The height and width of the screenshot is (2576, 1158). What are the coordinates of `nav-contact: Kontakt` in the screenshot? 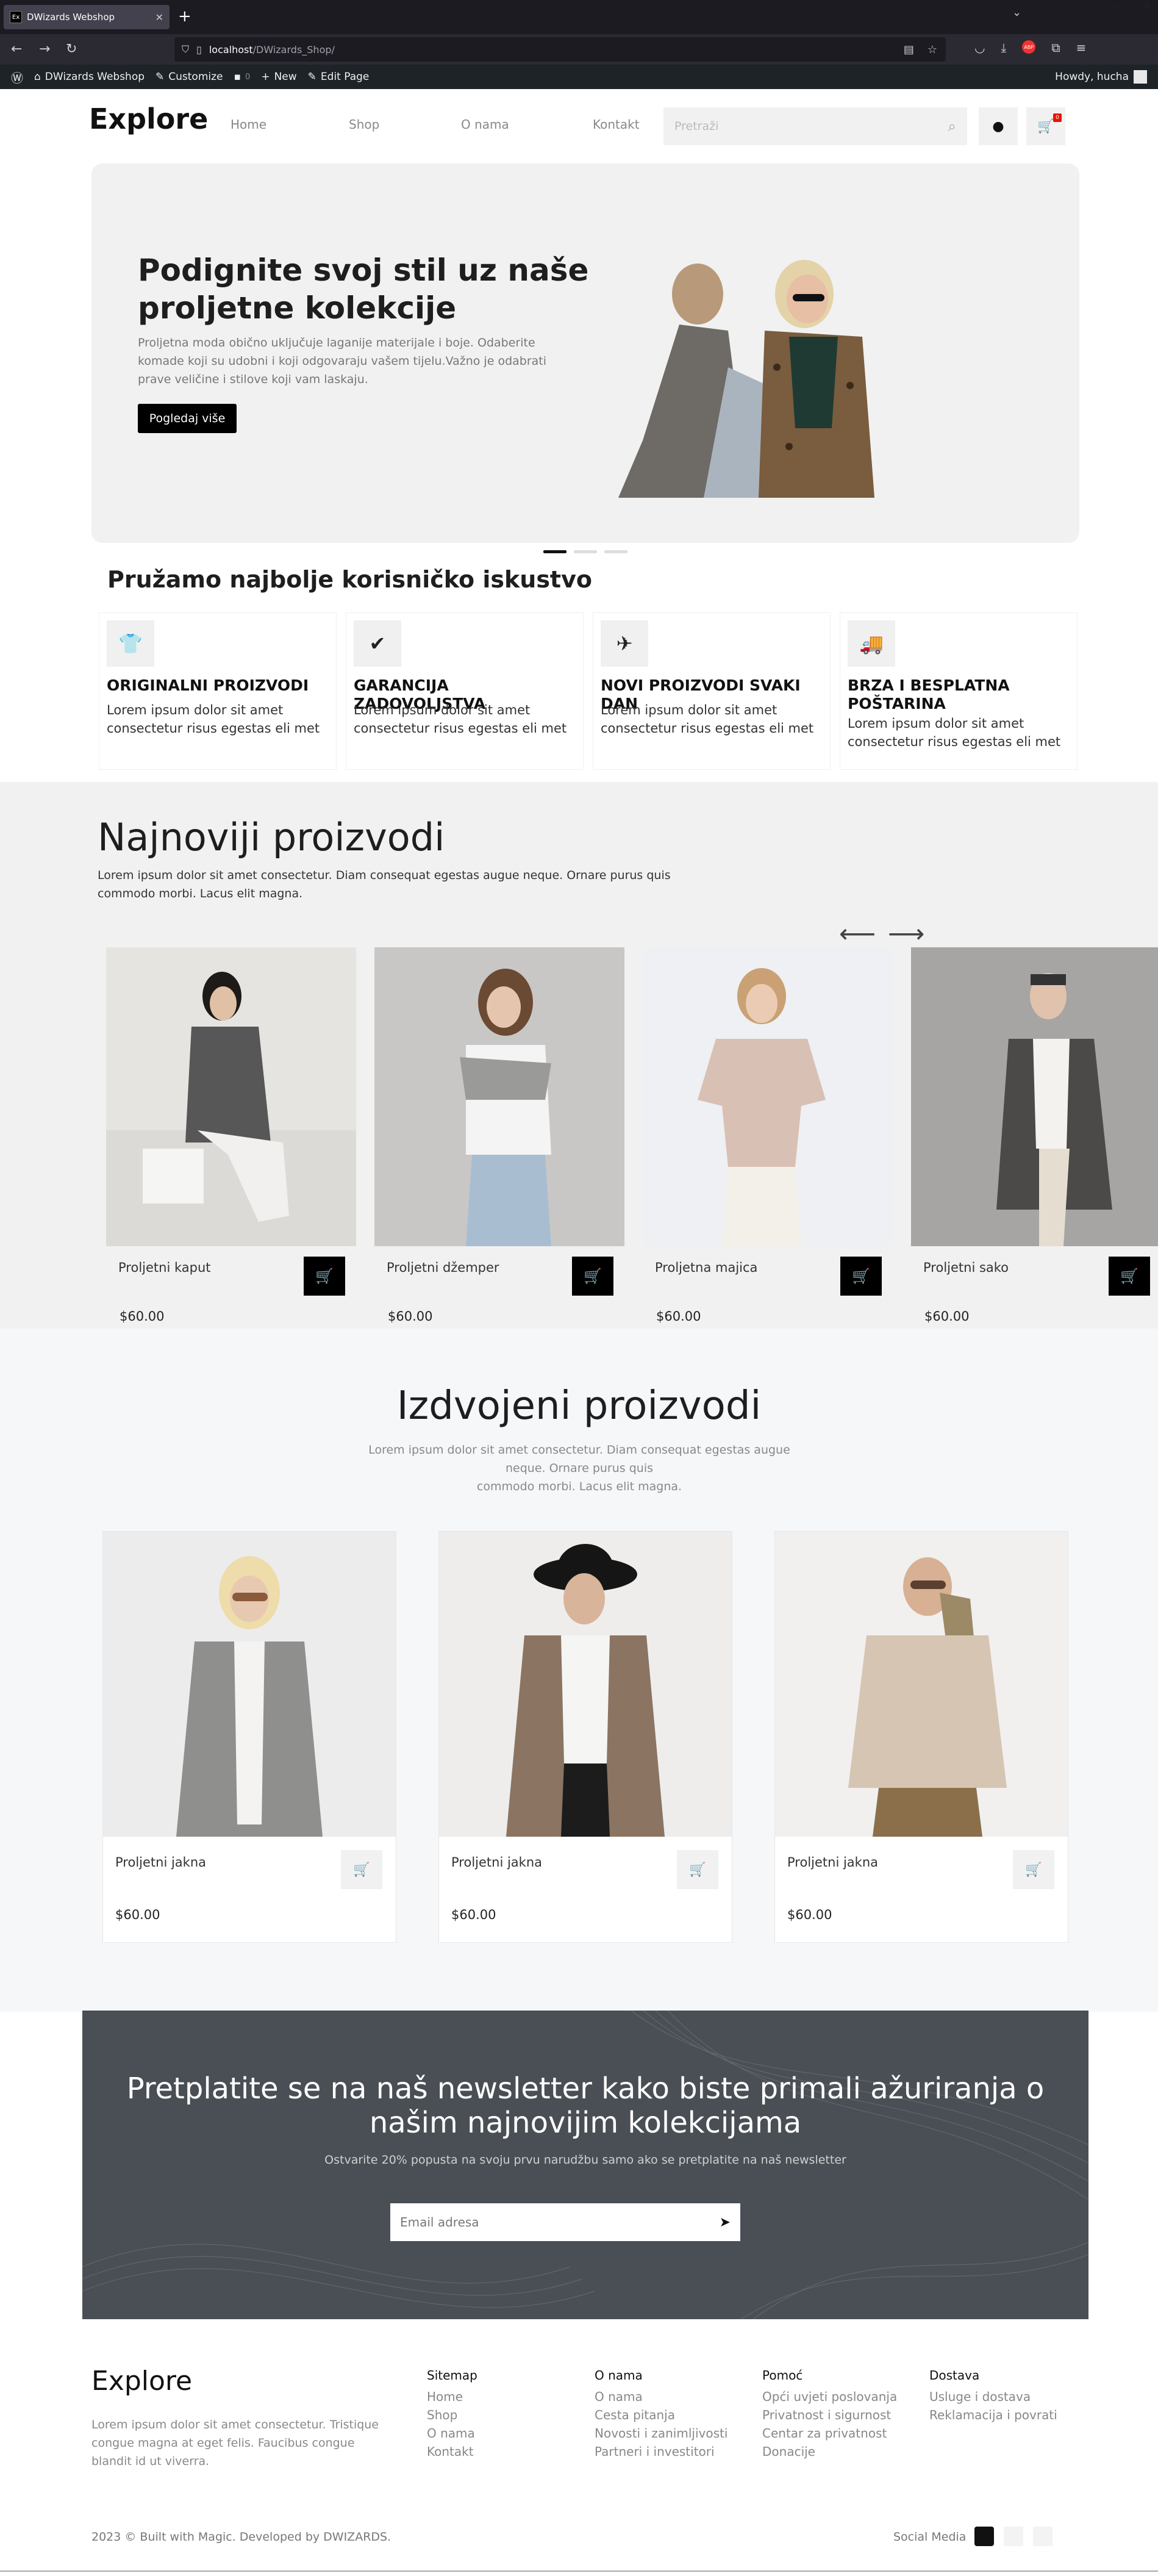 It's located at (617, 125).